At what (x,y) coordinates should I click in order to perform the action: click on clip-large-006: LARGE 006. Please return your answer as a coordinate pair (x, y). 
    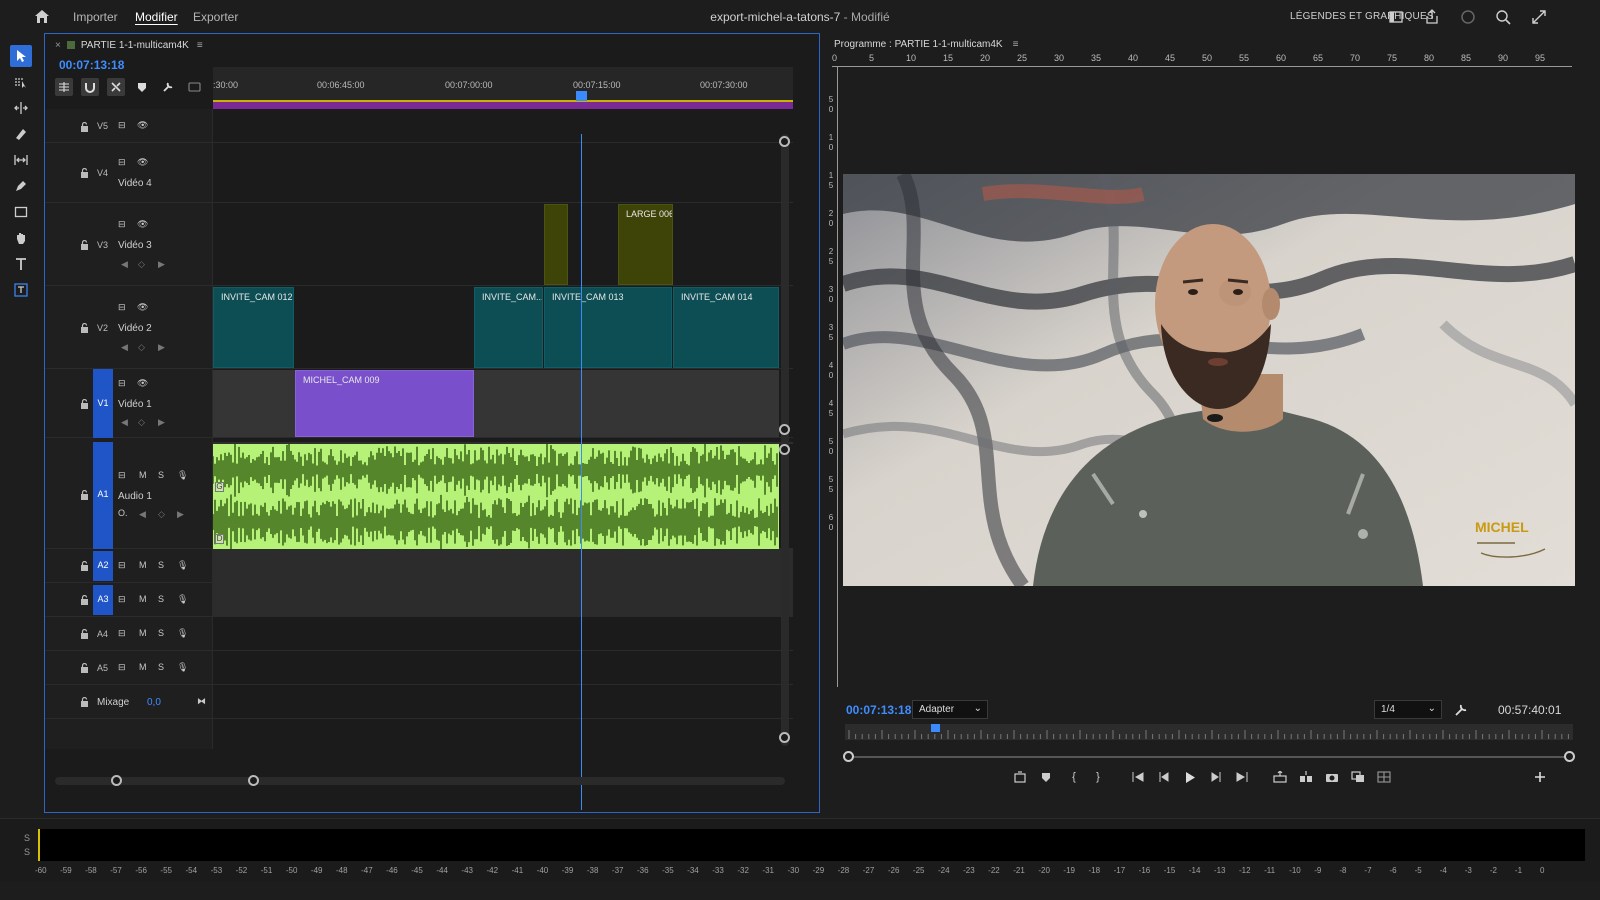
    Looking at the image, I should click on (645, 244).